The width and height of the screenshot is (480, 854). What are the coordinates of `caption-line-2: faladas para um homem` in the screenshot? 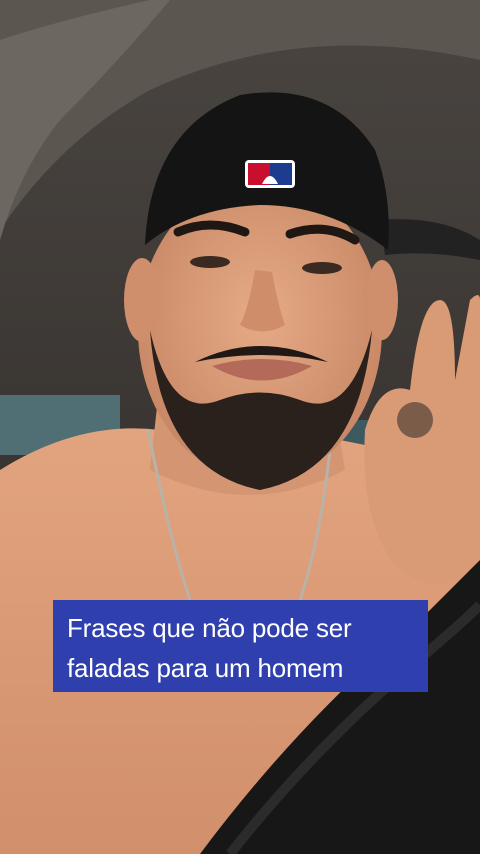 It's located at (205, 668).